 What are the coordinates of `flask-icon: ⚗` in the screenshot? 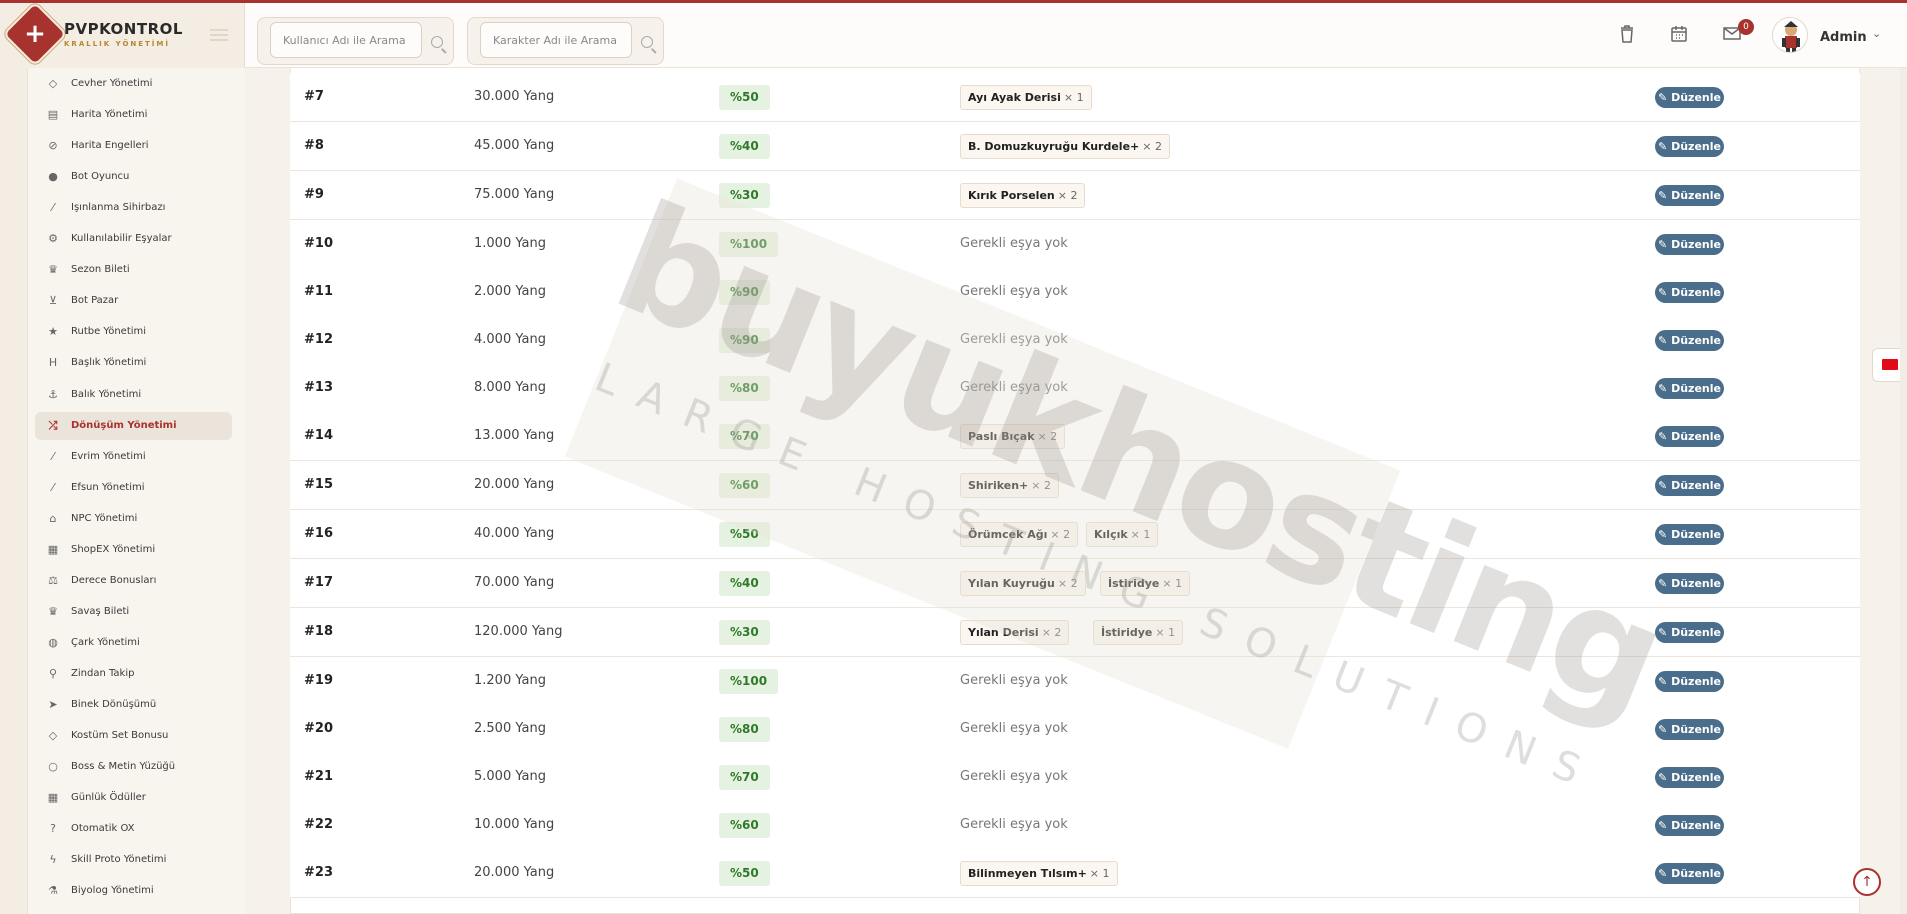 It's located at (53, 891).